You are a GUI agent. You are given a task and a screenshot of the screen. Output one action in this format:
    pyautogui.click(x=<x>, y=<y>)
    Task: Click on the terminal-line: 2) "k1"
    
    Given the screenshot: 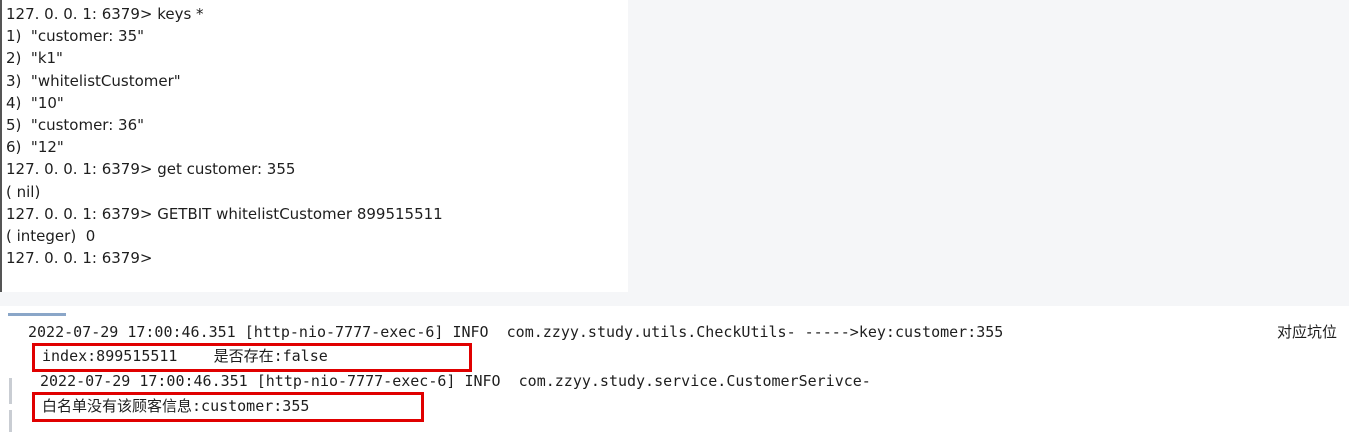 What is the action you would take?
    pyautogui.click(x=34, y=58)
    